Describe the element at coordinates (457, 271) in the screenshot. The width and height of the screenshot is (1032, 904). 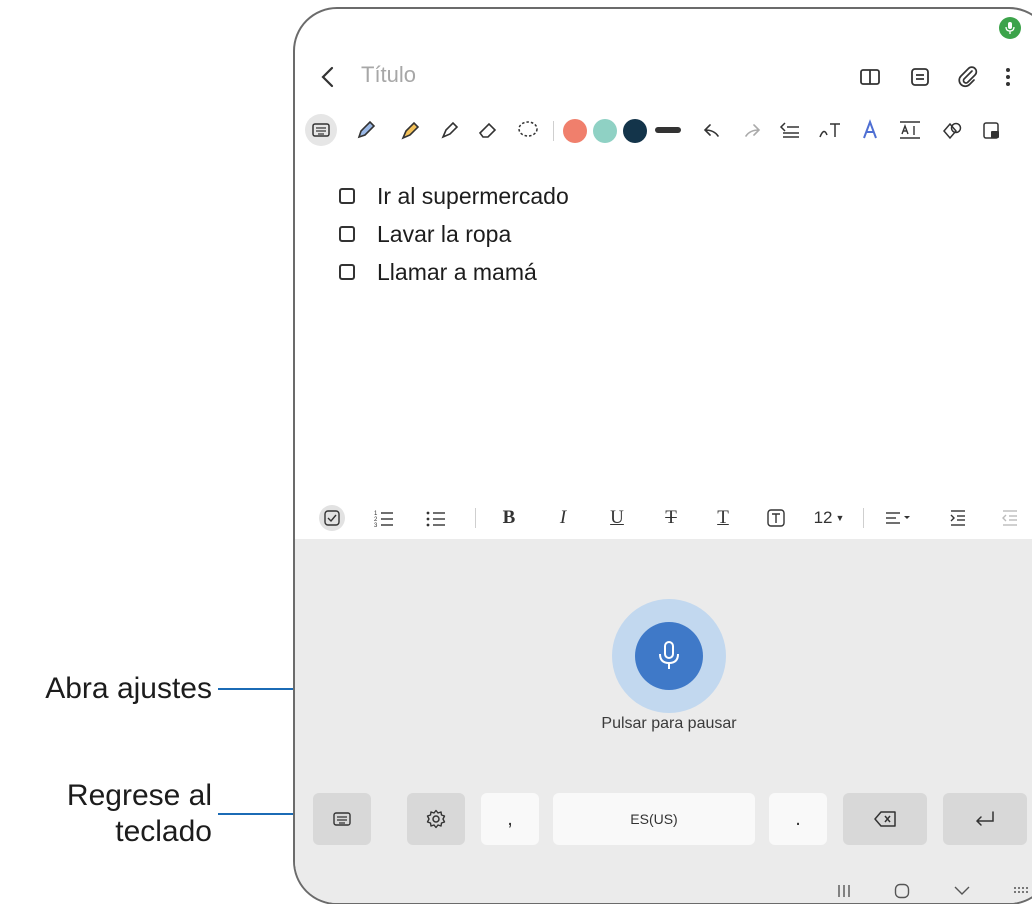
I see `checklist-item-text: Llamar a mamá` at that location.